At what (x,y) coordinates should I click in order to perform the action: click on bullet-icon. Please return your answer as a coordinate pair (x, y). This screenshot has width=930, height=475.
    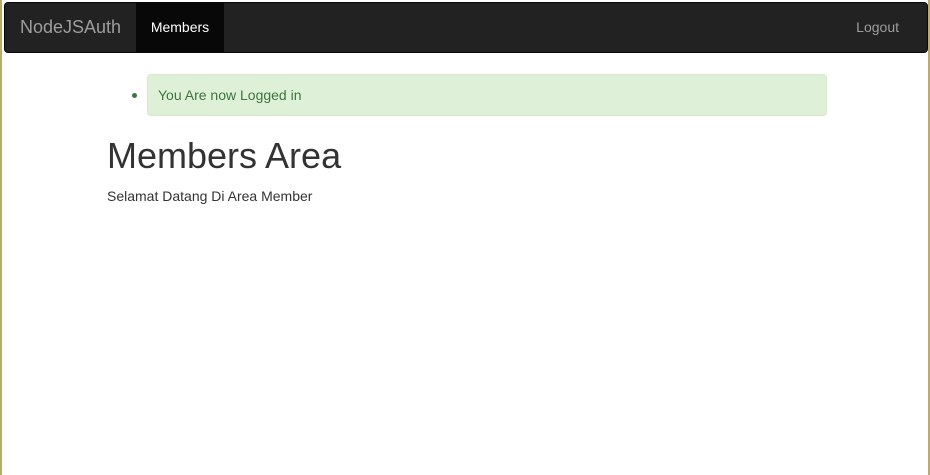
    Looking at the image, I should click on (134, 95).